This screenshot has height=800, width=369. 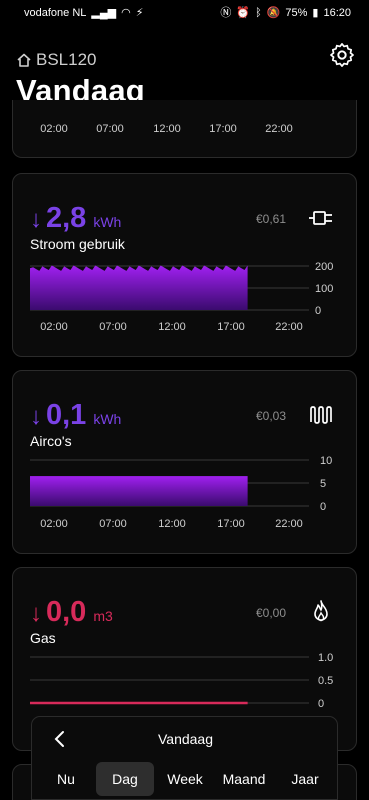 I want to click on y-tick: 100, so click(x=324, y=289).